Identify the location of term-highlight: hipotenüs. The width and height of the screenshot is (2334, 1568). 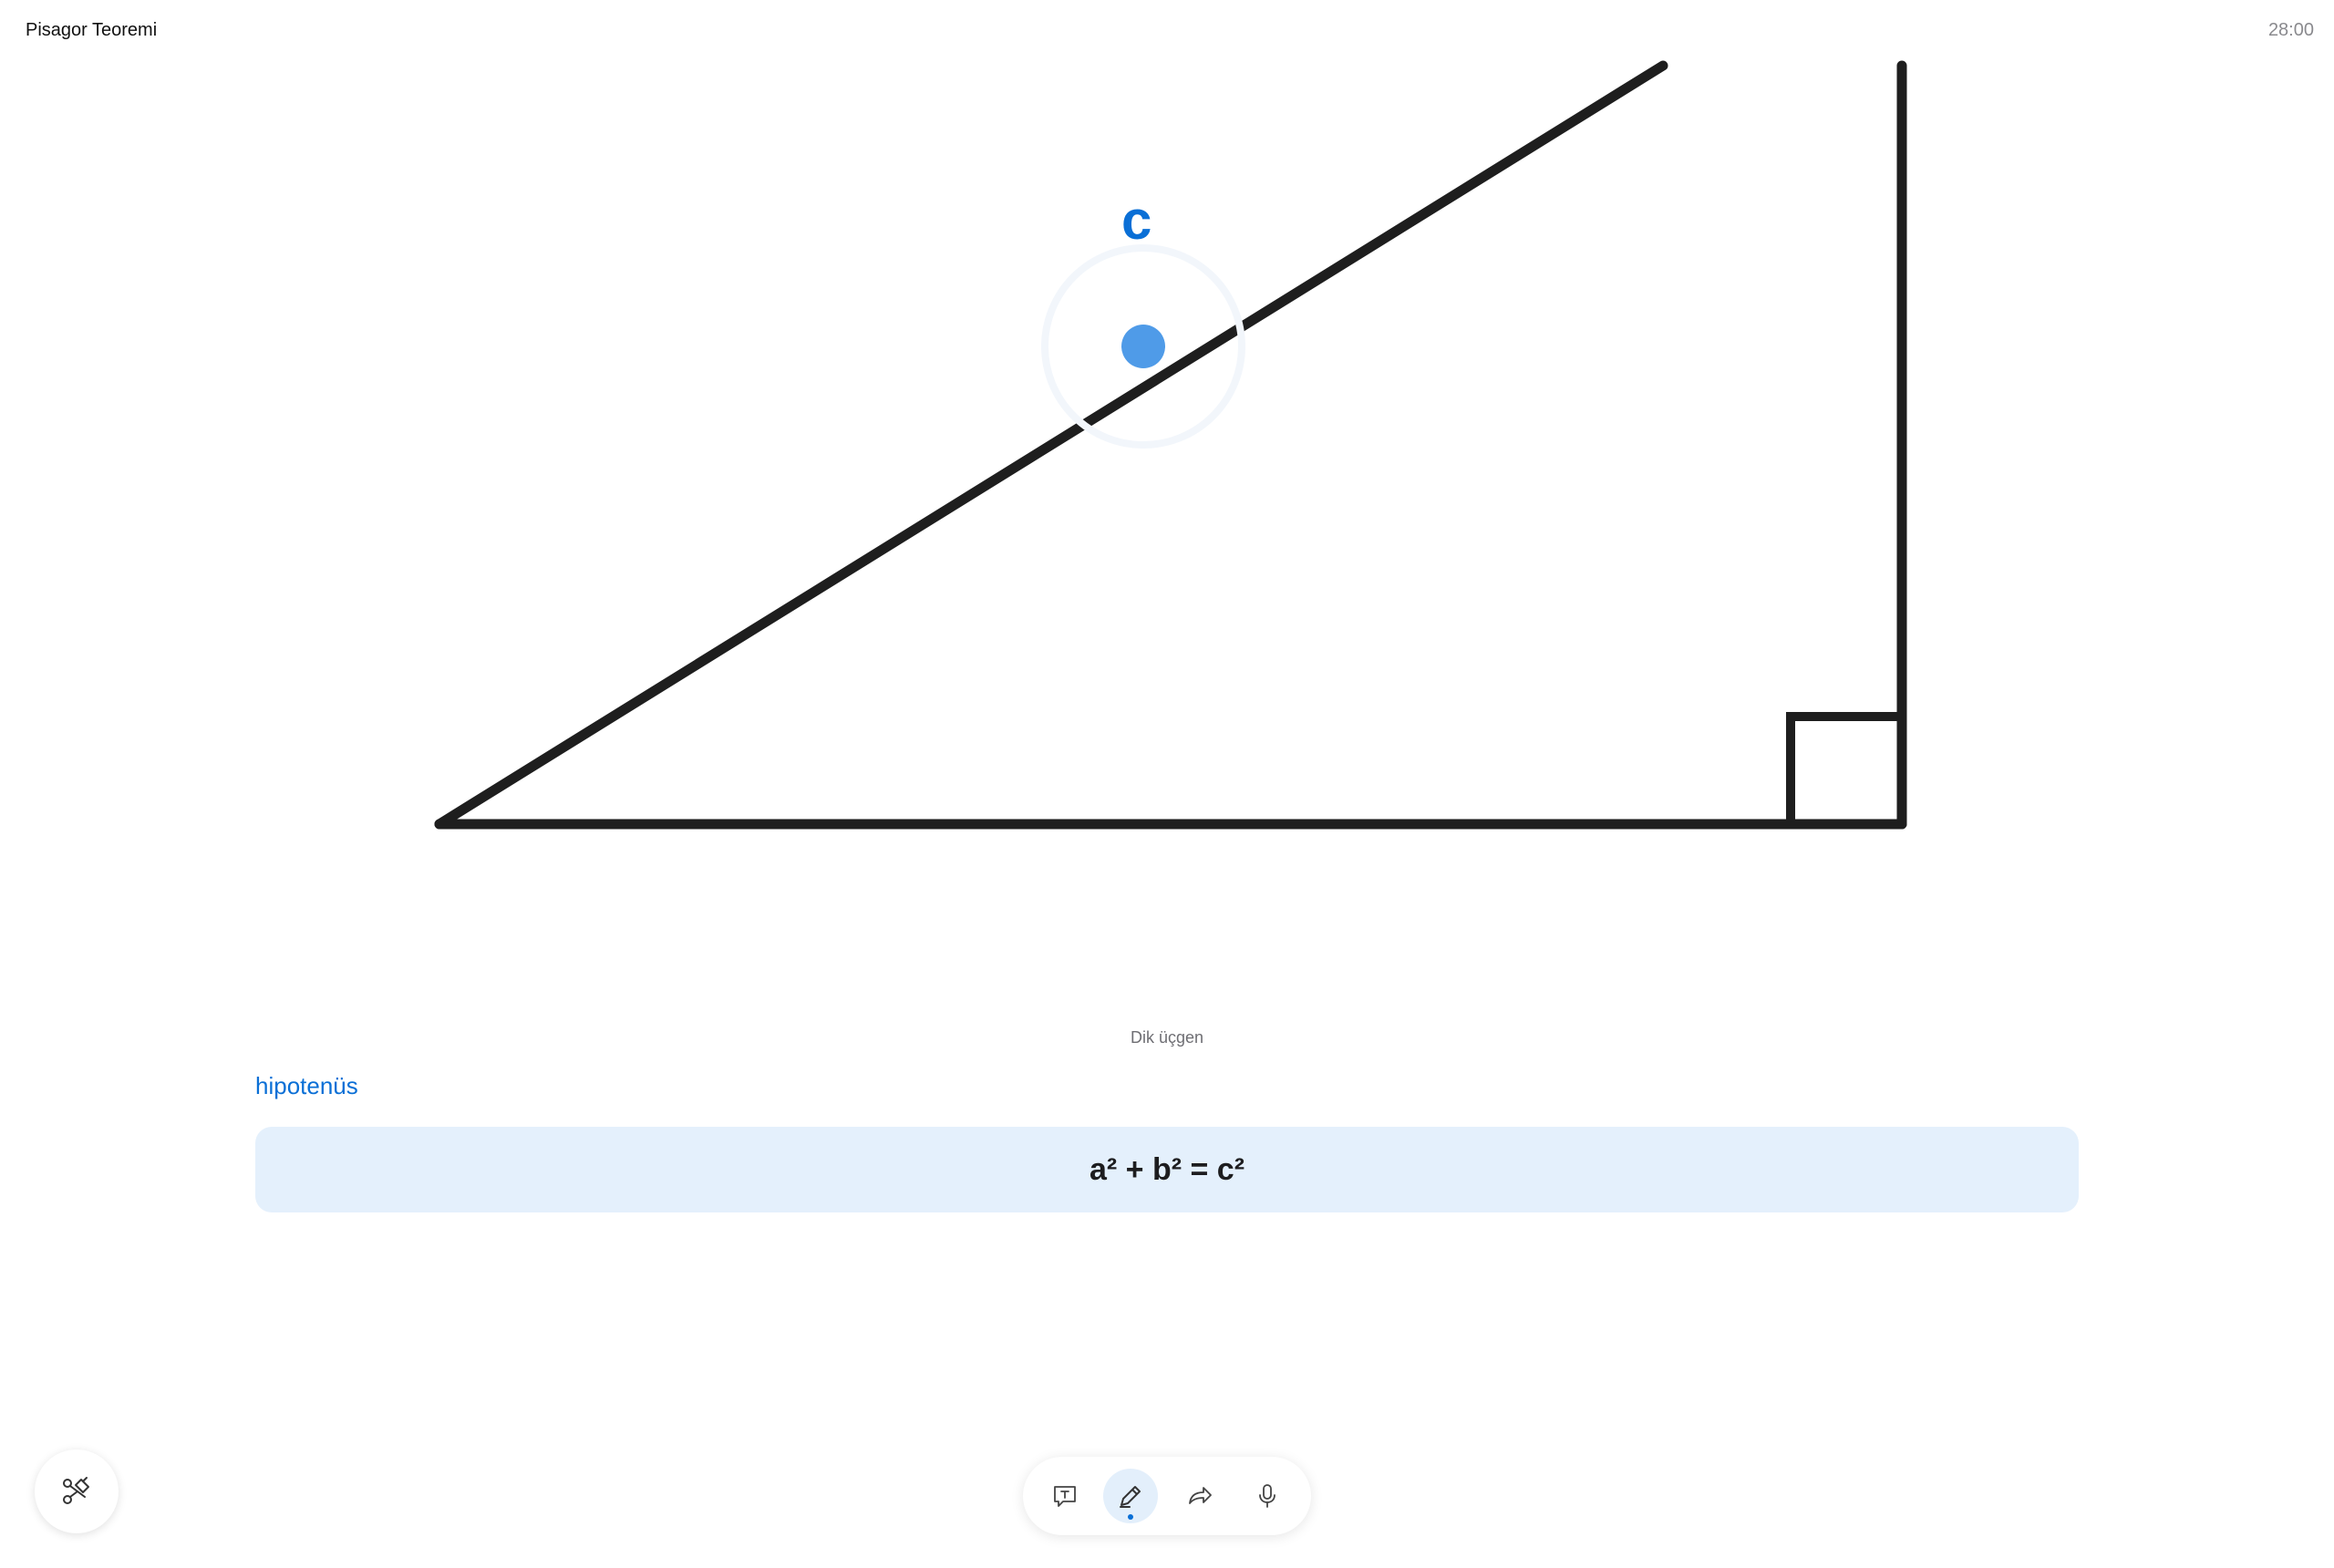
(306, 1086).